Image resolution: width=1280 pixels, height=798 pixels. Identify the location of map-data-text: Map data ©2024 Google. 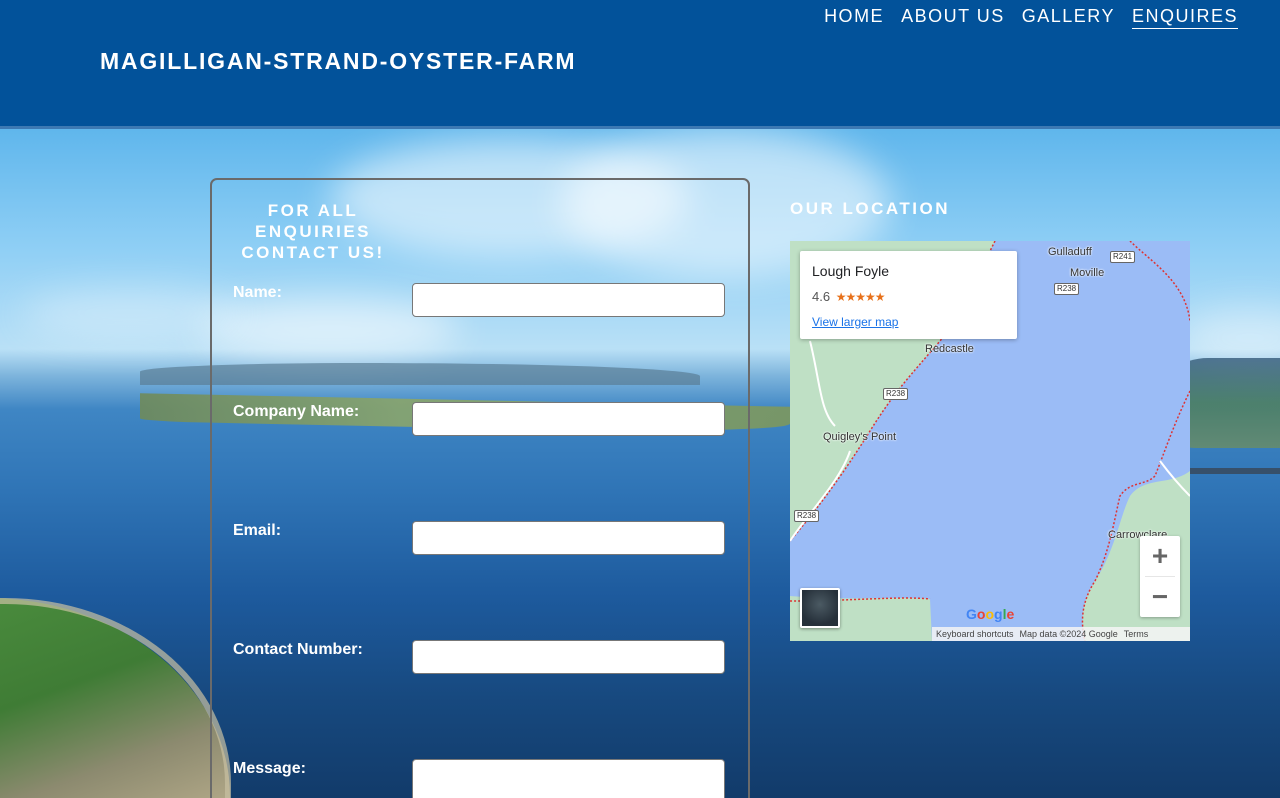
(1068, 634).